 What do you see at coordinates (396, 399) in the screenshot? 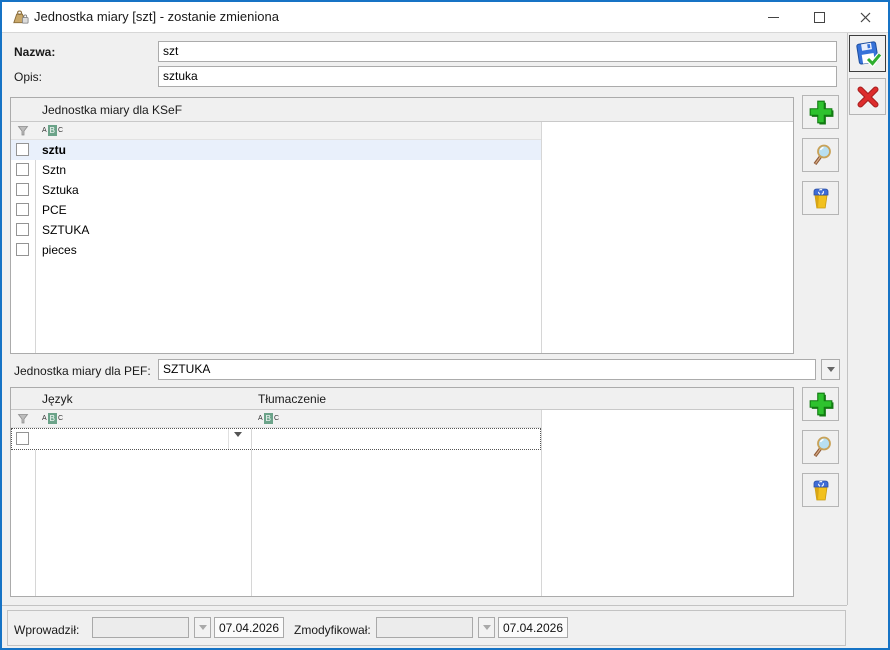
I see `tlumaczenie-column-header: Tłumaczenie` at bounding box center [396, 399].